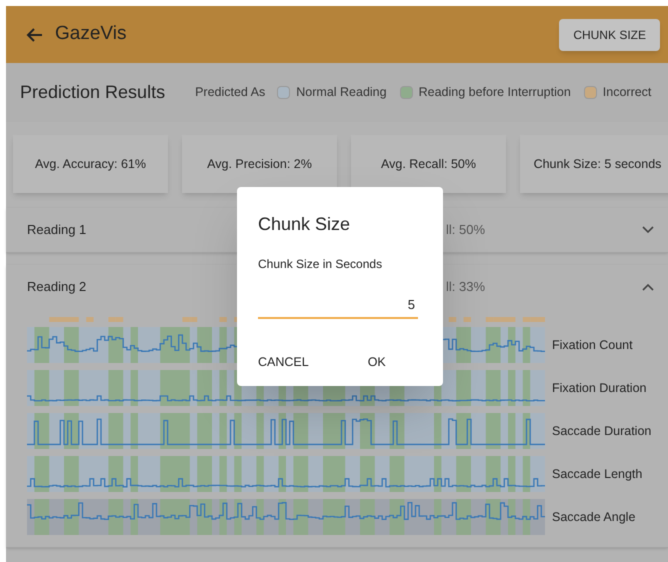 The image size is (668, 562). Describe the element at coordinates (494, 93) in the screenshot. I see `legend-text: Reading before Interruption` at that location.